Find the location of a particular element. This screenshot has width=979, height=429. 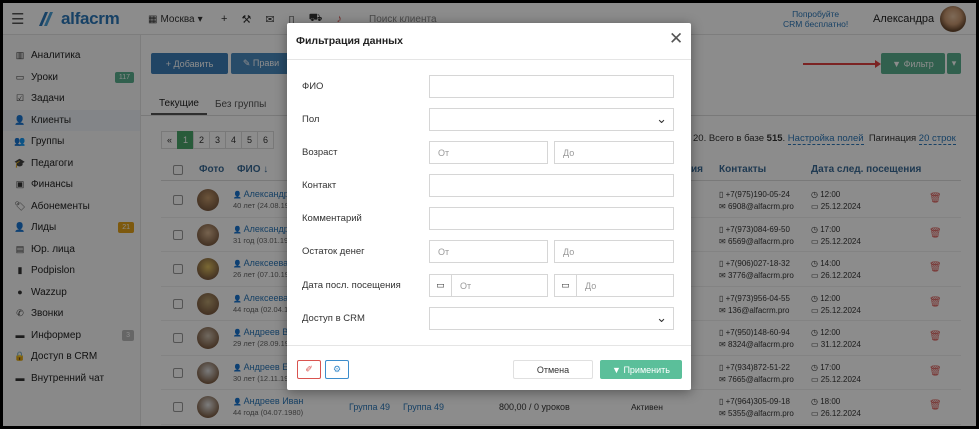

eraser-icon: ✐ is located at coordinates (309, 369).